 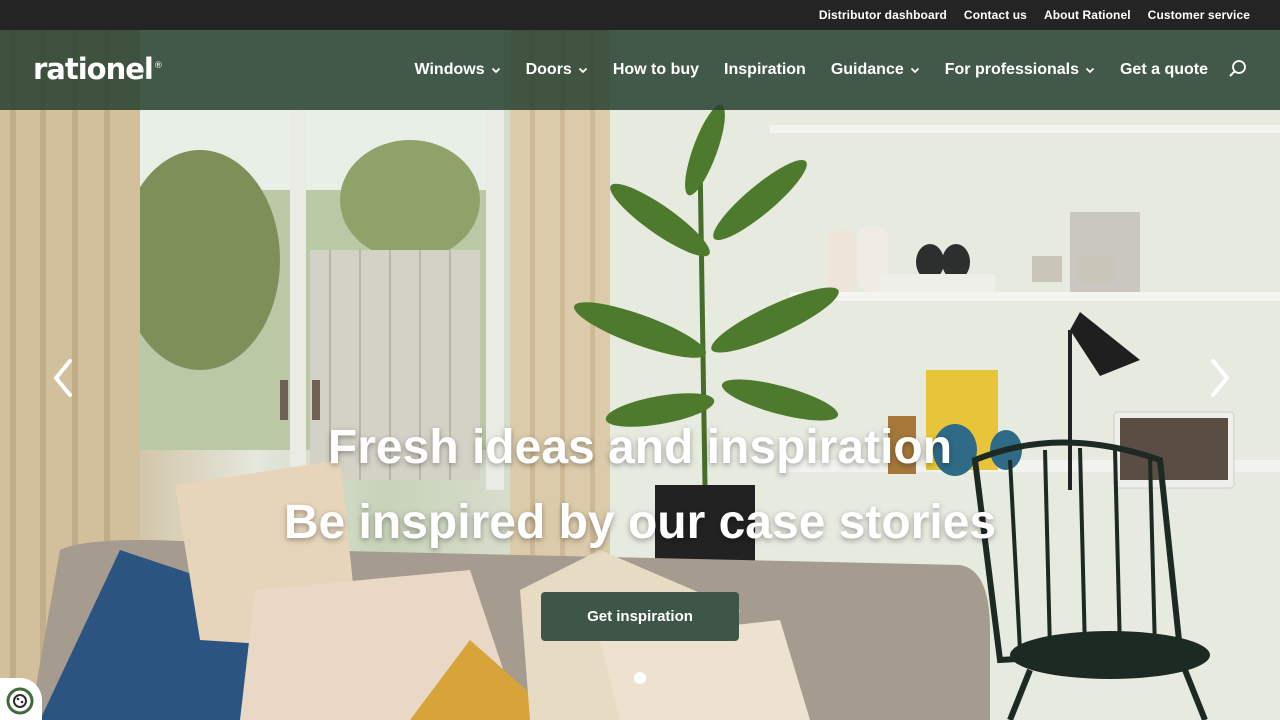 I want to click on slider-dots, so click(x=640, y=678).